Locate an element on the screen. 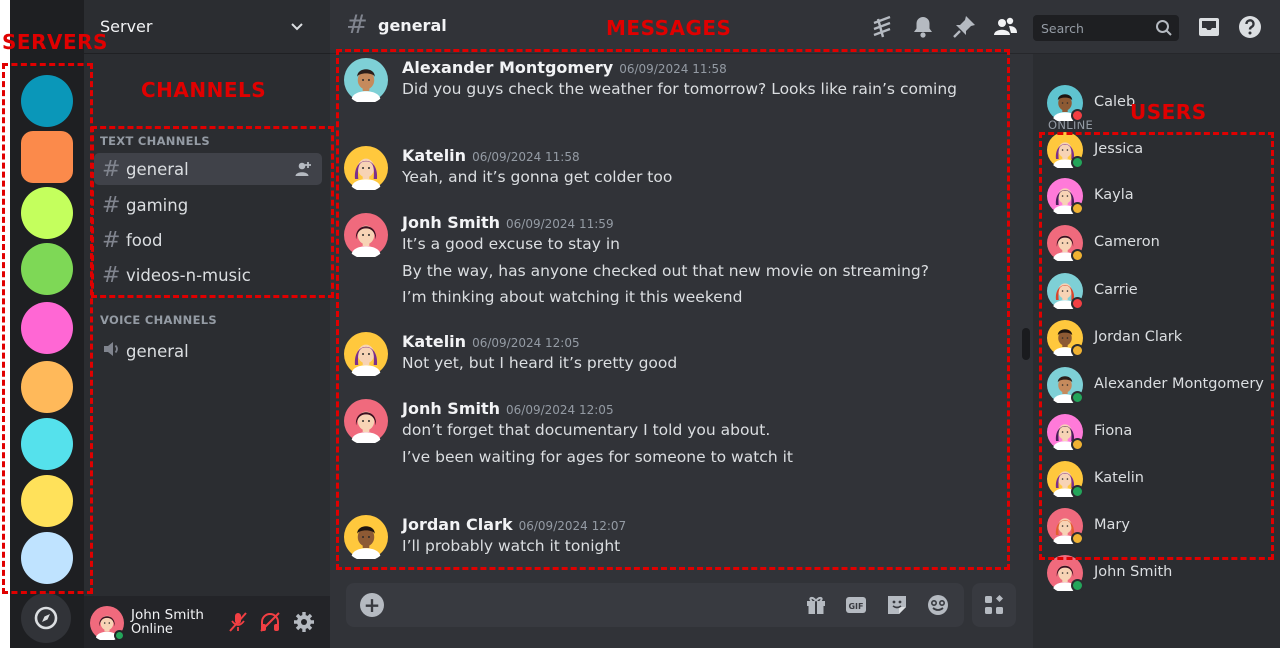  user-panel-name: John Smith is located at coordinates (167, 615).